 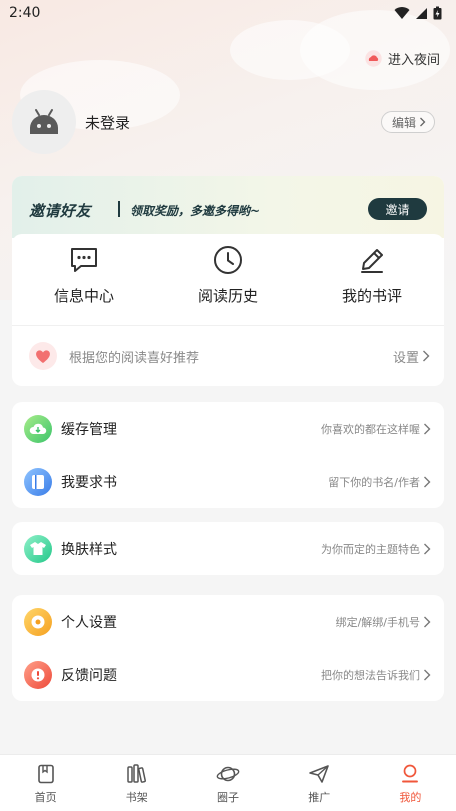 I want to click on paper-plane-icon, so click(x=319, y=774).